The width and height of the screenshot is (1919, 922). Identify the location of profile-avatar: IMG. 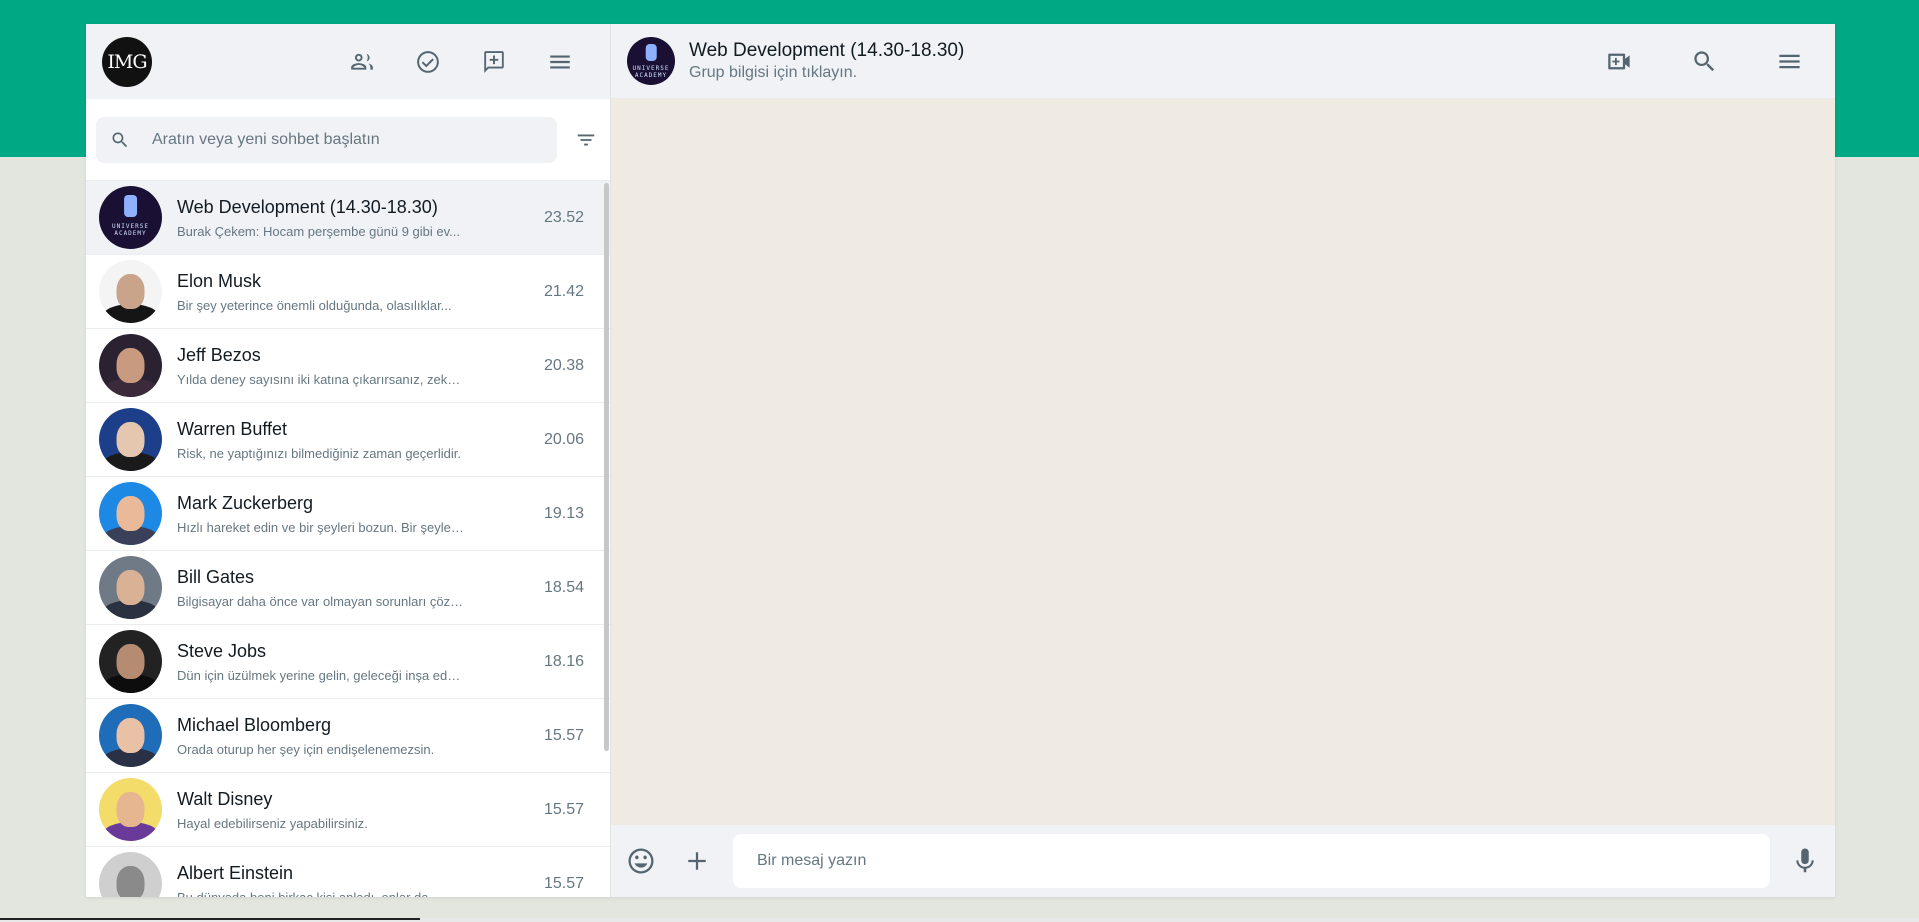
(127, 61).